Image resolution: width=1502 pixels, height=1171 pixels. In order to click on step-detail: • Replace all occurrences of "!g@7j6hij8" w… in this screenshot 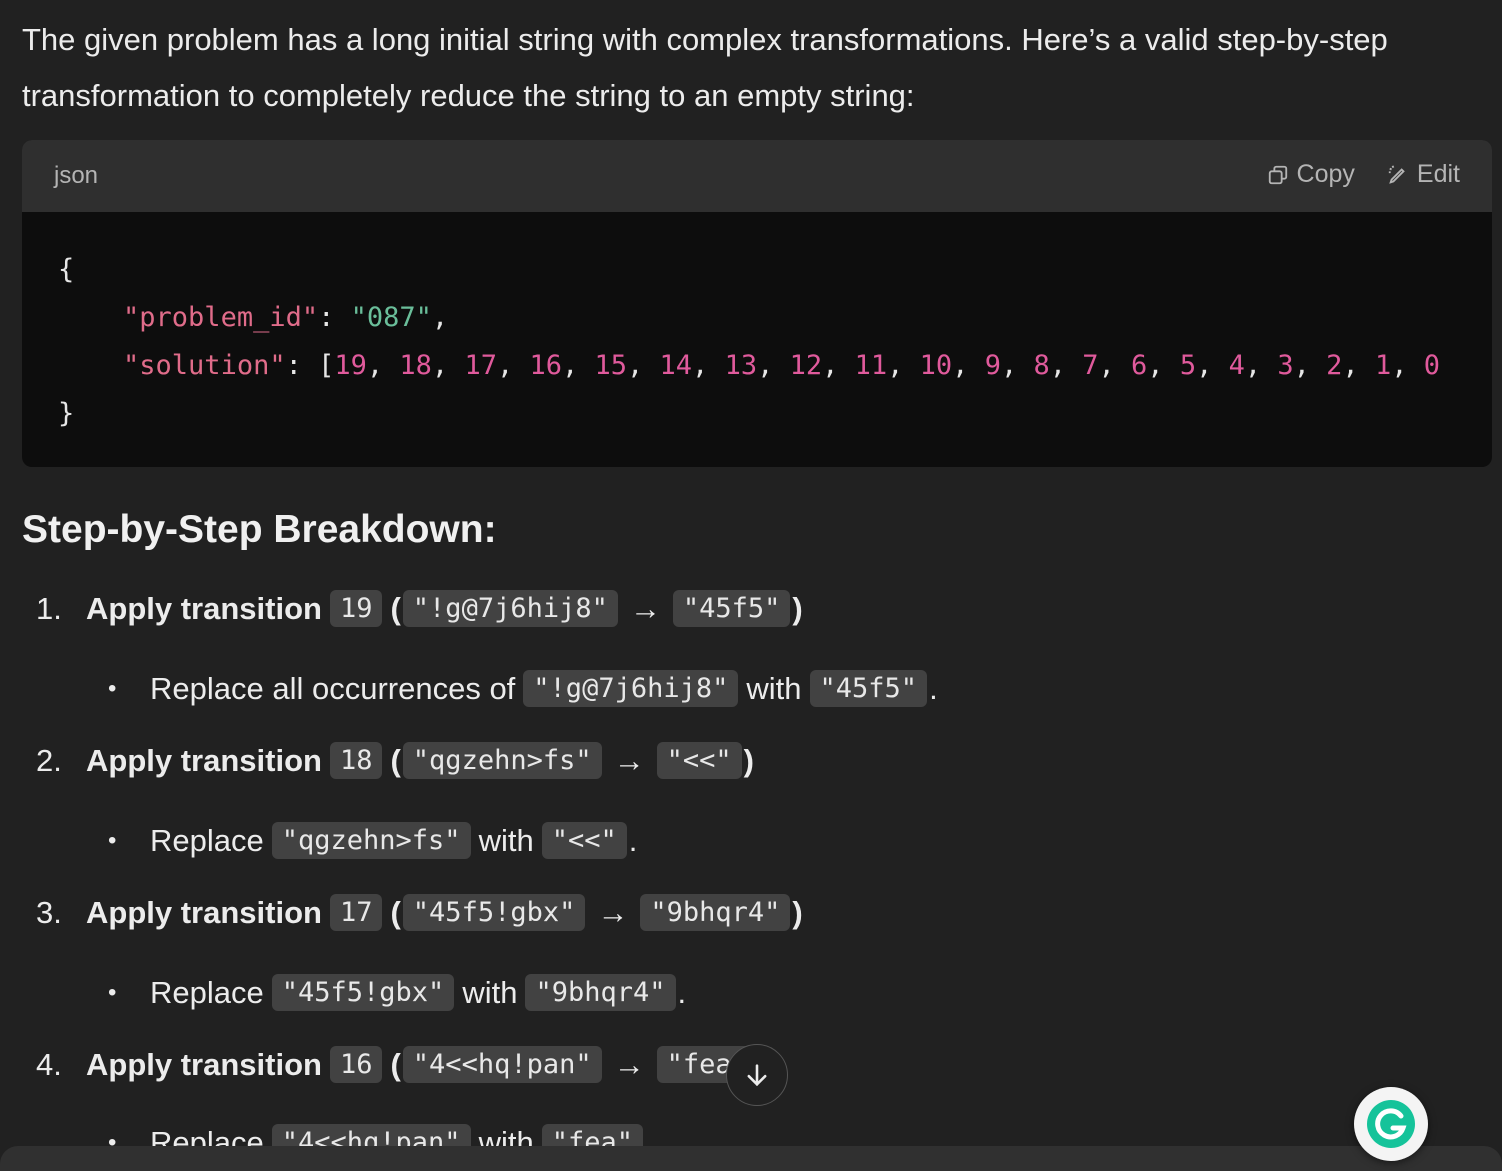, I will do `click(523, 688)`.